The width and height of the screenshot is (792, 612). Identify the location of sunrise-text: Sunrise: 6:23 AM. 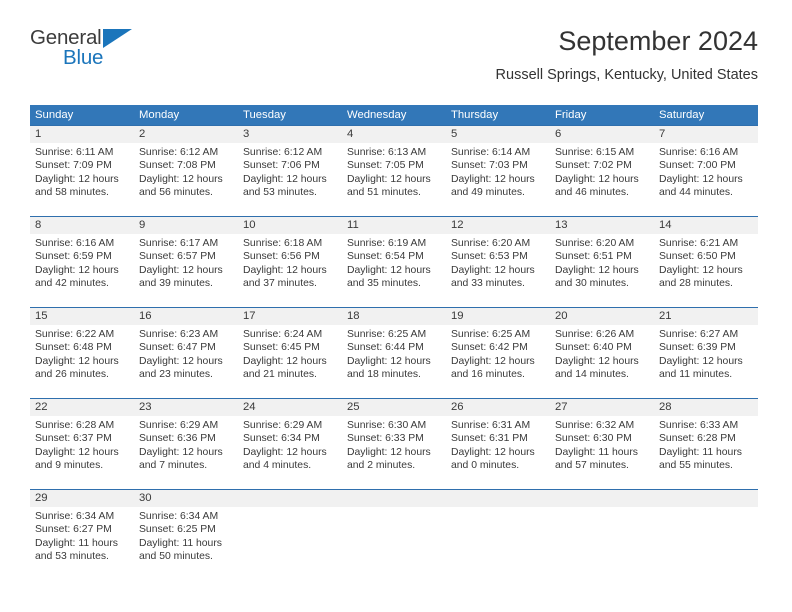
(179, 334).